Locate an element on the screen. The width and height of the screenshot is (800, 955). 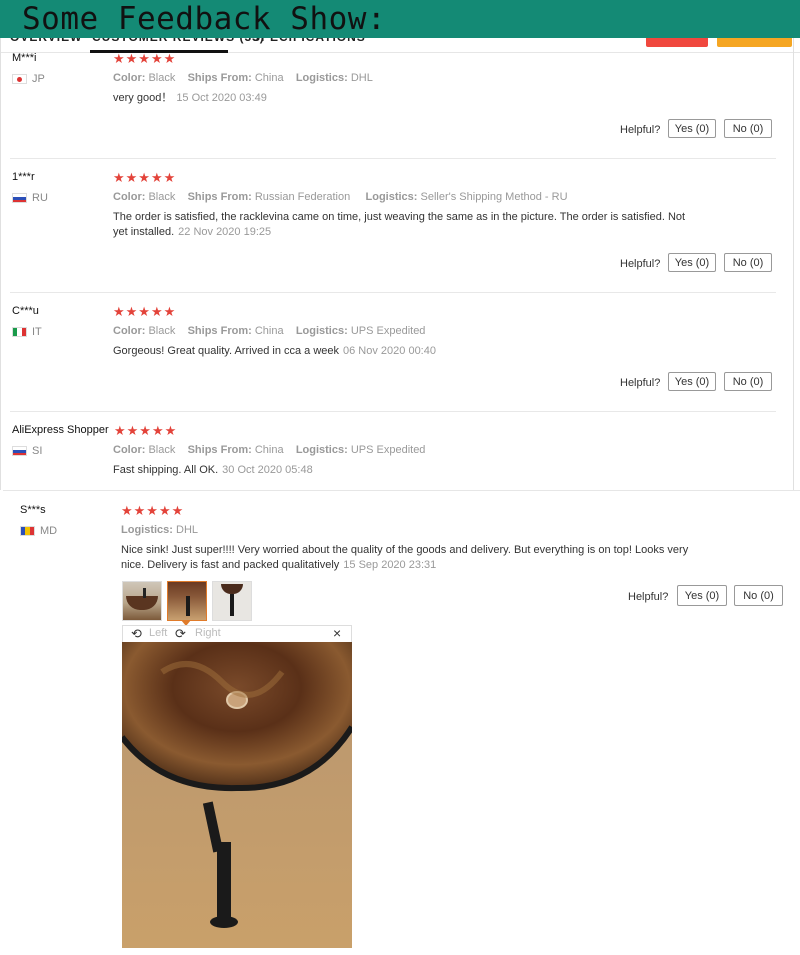
banner-title: Some Feedback Show: is located at coordinates (204, 19).